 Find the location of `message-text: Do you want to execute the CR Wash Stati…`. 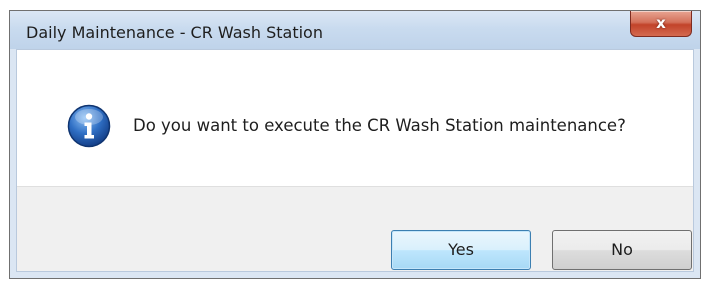

message-text: Do you want to execute the CR Wash Stati… is located at coordinates (379, 125).